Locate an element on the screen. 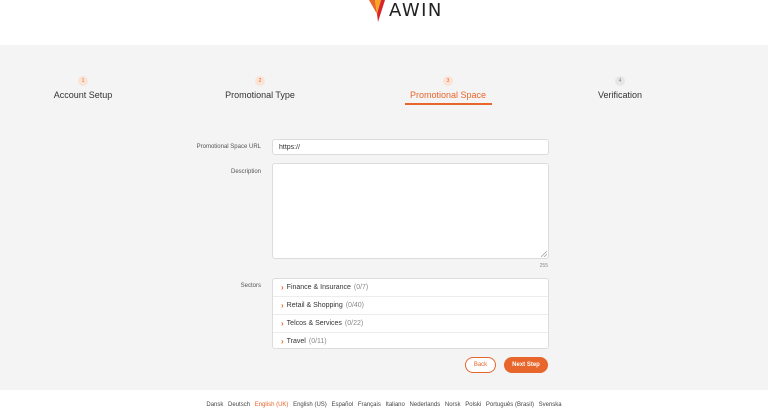  next-step-button: Next Step is located at coordinates (526, 365).